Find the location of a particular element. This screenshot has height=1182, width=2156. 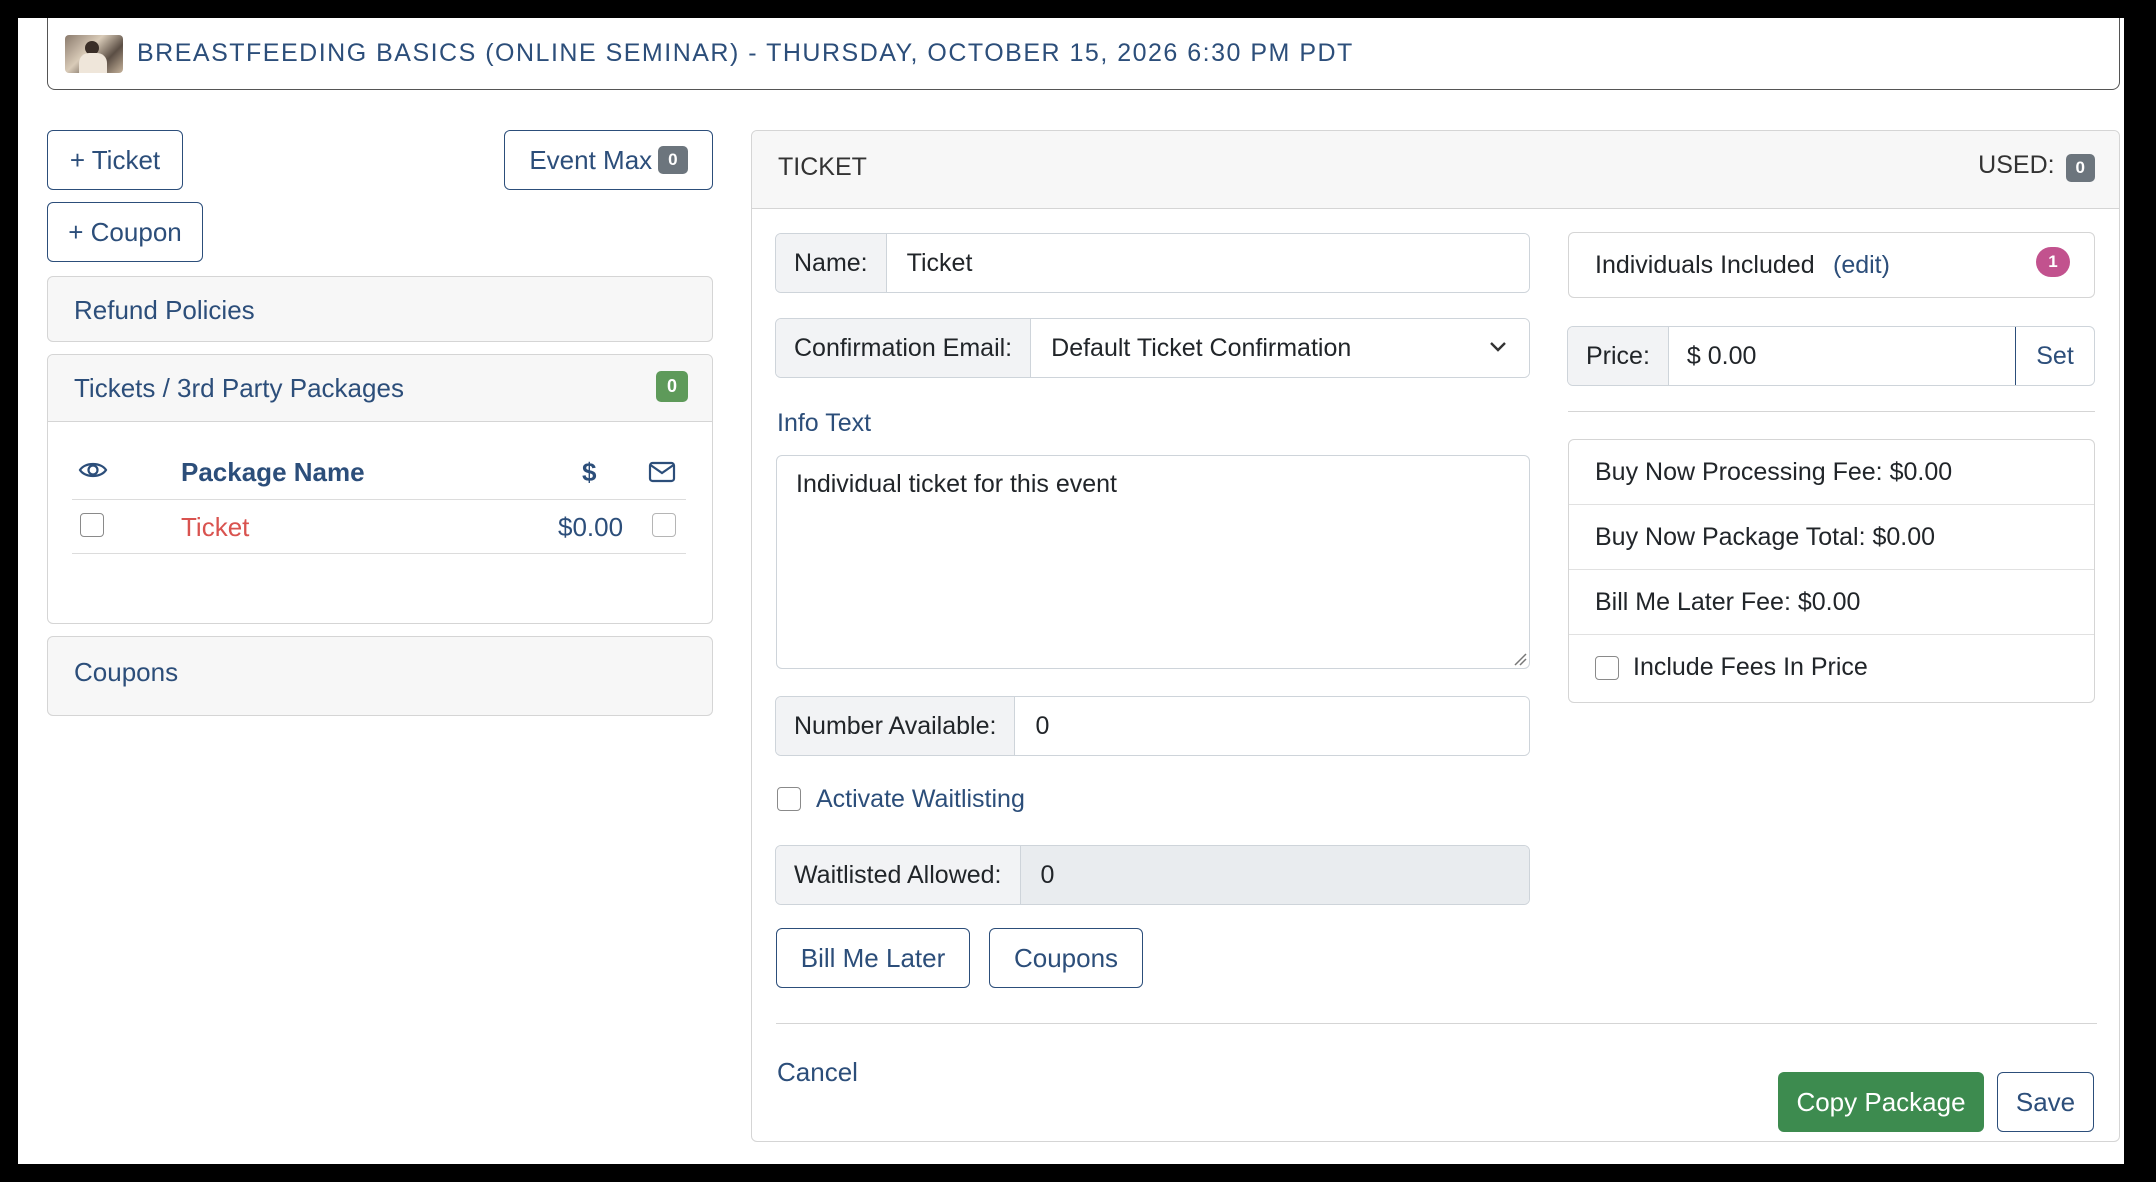

info-text-label: Info Text is located at coordinates (824, 423).